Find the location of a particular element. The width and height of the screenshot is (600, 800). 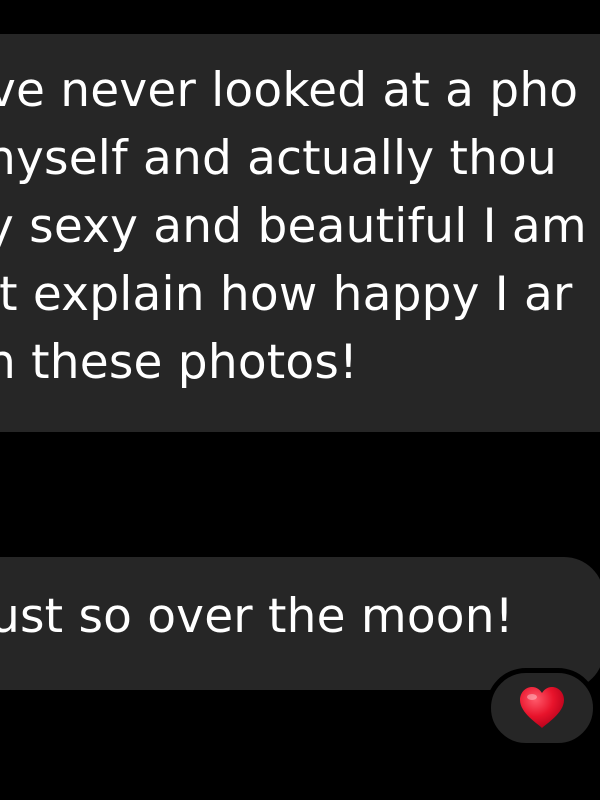

message-line: ve never looked at a pho is located at coordinates (289, 90).